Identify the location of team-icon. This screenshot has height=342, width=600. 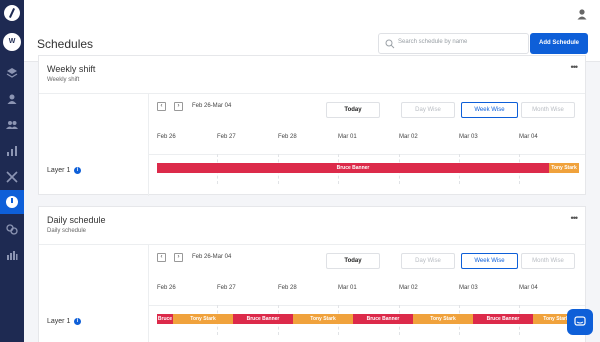
(12, 125).